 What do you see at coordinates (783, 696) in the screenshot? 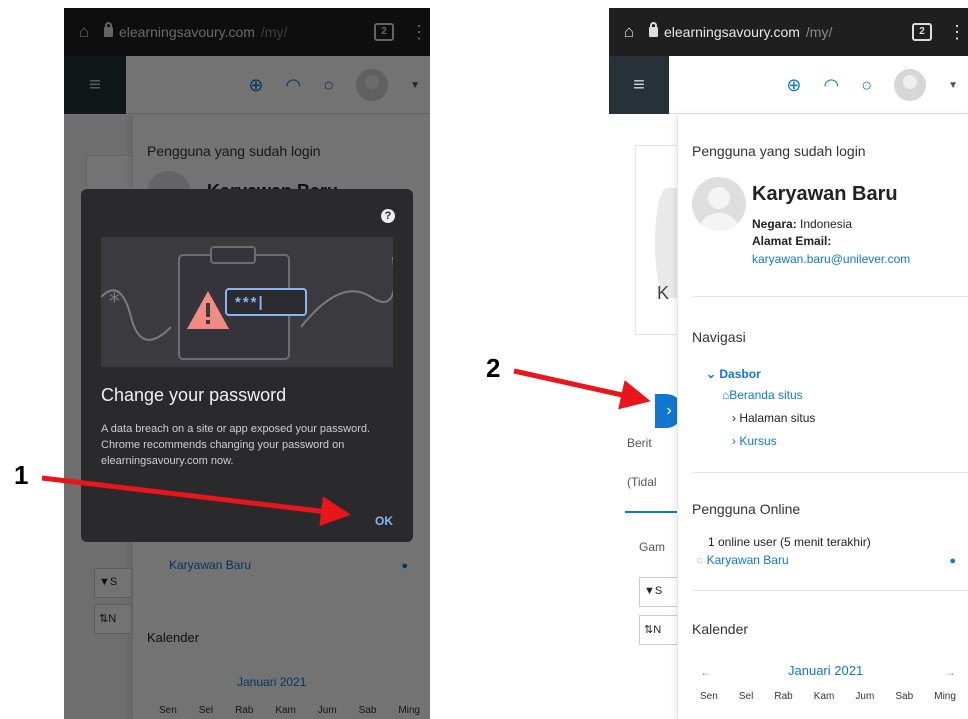
I see `weekday-label: Rab` at bounding box center [783, 696].